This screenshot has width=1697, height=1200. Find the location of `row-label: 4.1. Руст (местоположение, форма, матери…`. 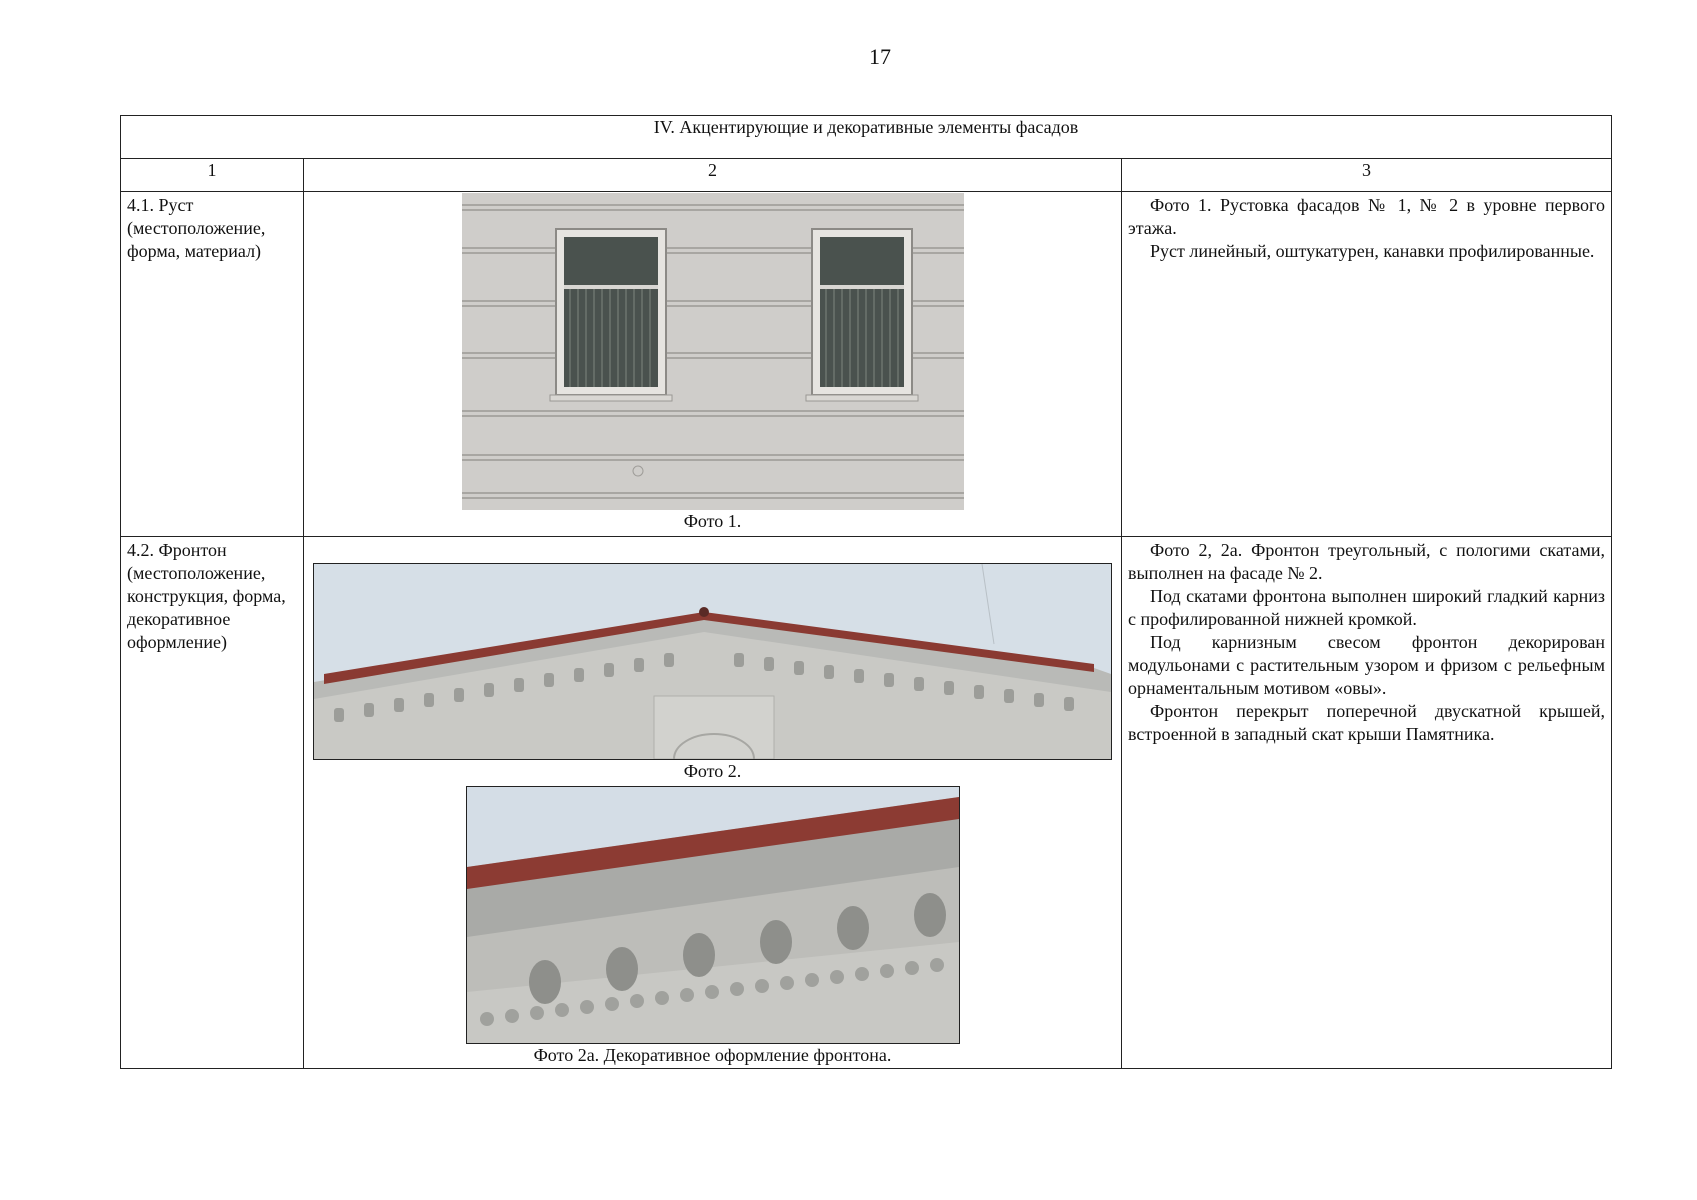

row-label: 4.1. Руст (местоположение, форма, матери… is located at coordinates (212, 364).